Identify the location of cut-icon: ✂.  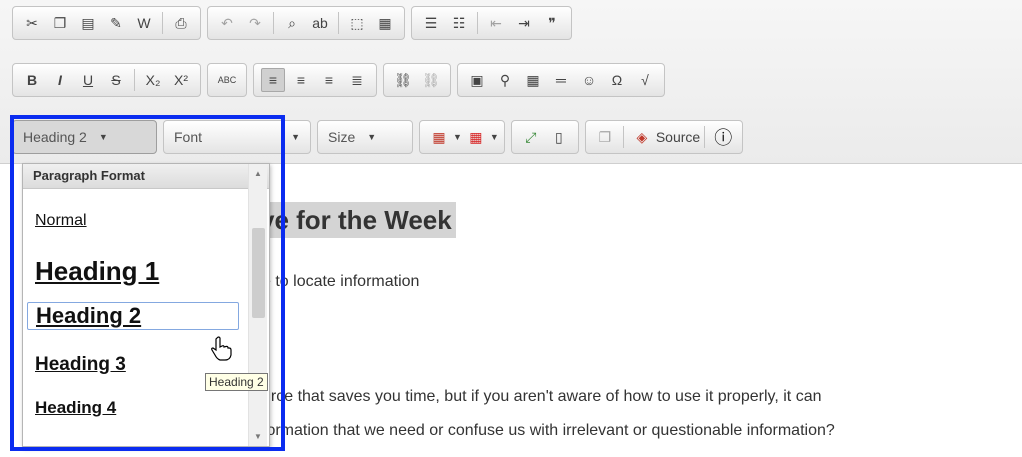
(32, 23).